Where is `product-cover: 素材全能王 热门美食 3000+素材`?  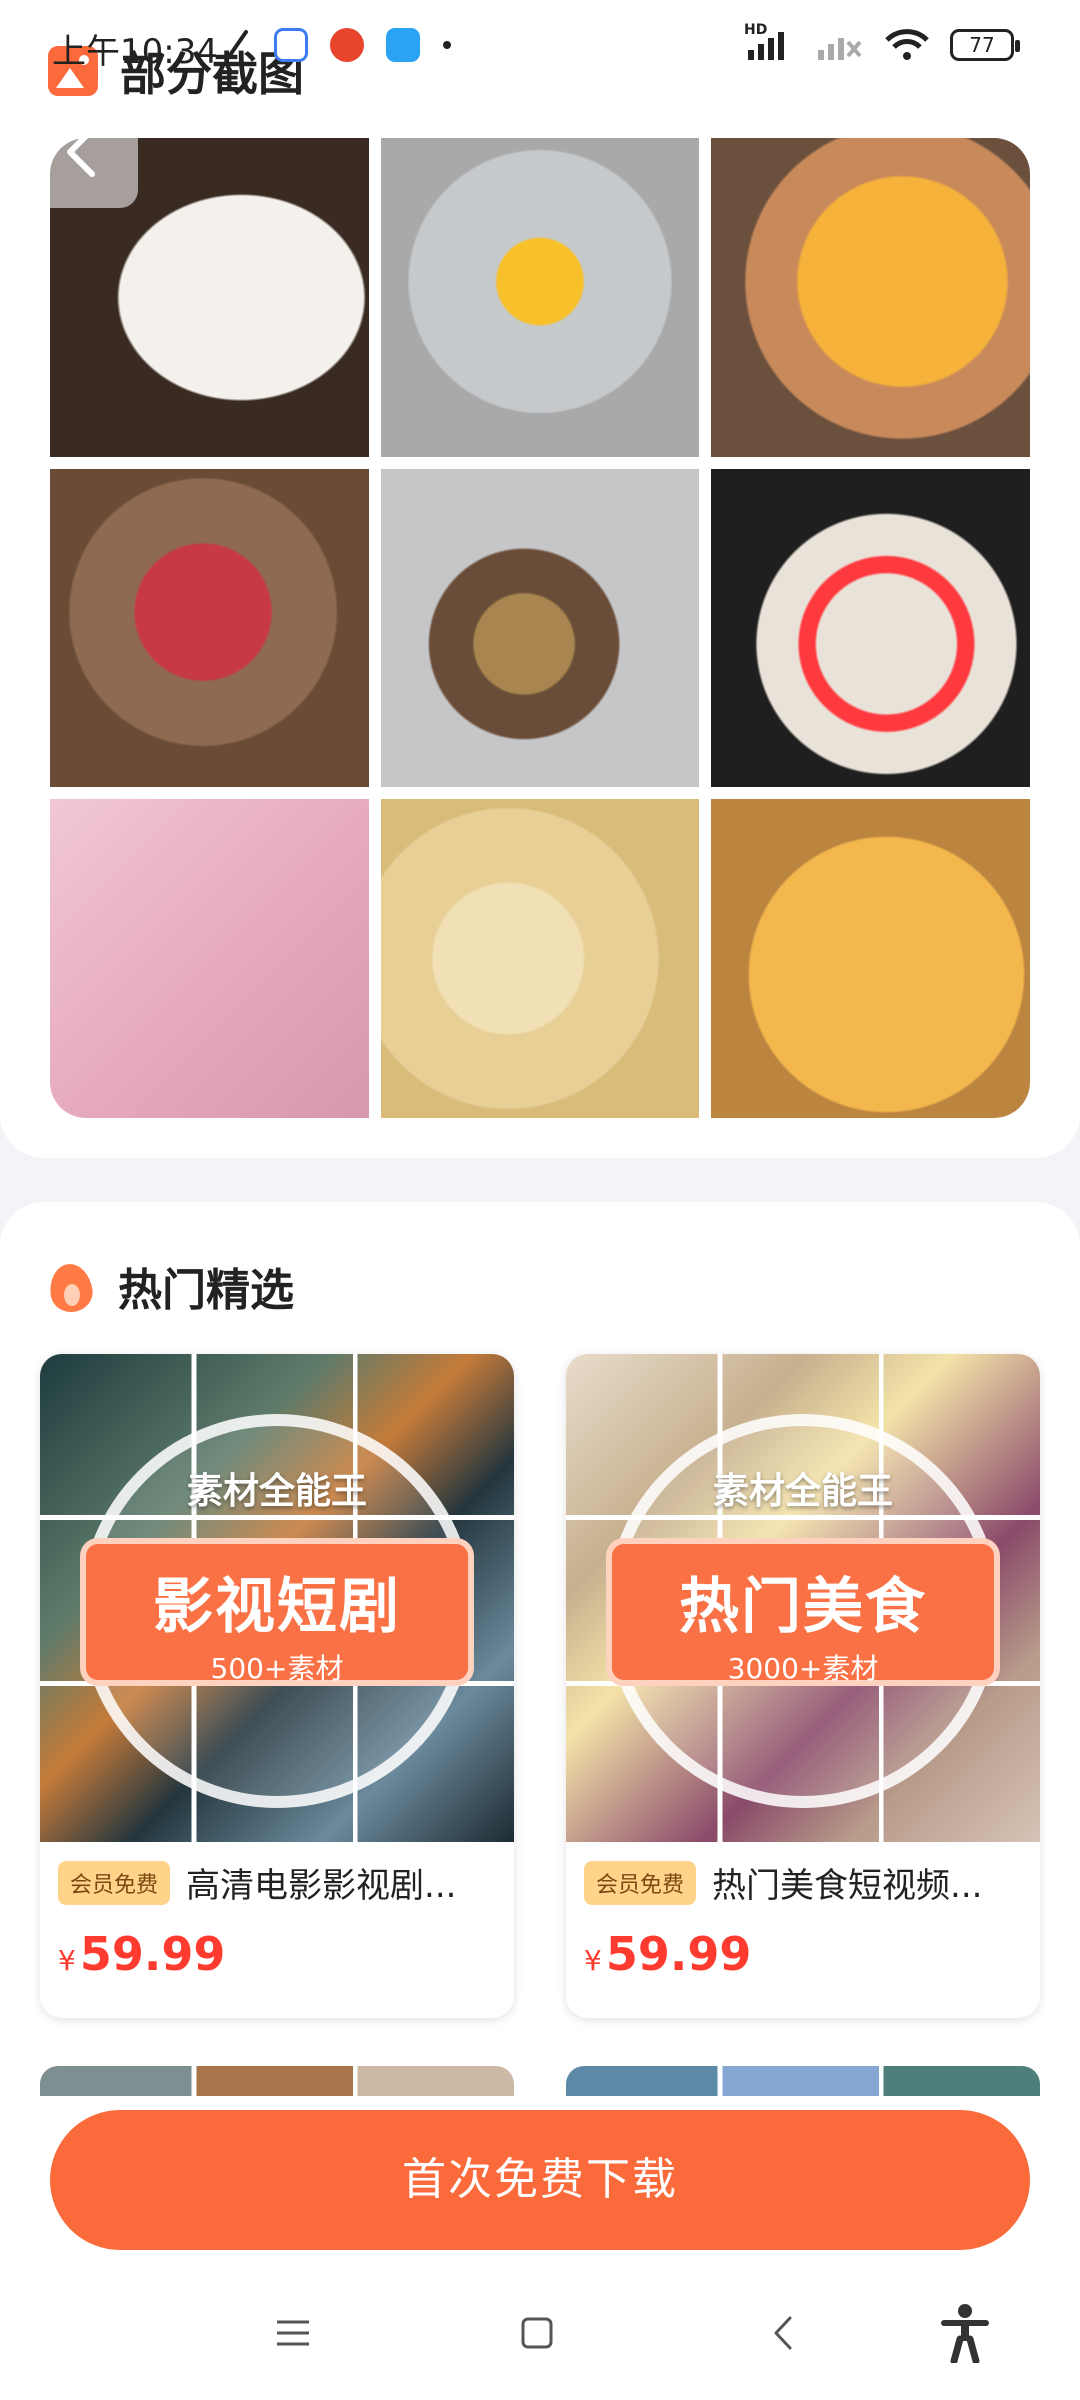
product-cover: 素材全能王 热门美食 3000+素材 is located at coordinates (803, 1598).